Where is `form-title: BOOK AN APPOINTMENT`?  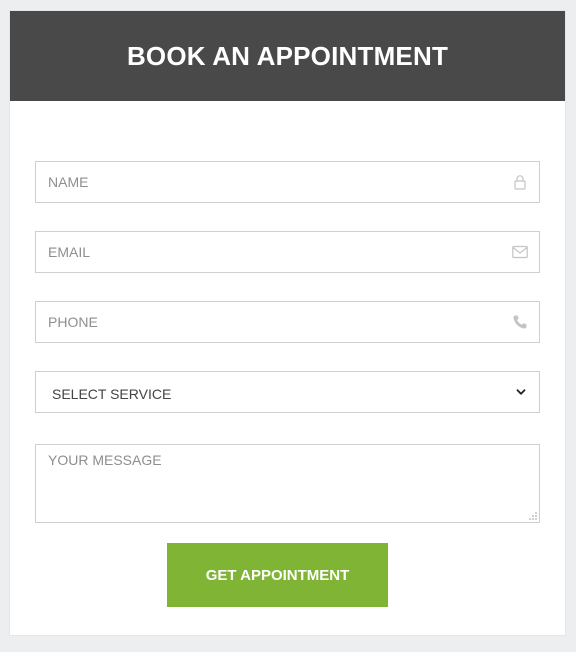 form-title: BOOK AN APPOINTMENT is located at coordinates (287, 55).